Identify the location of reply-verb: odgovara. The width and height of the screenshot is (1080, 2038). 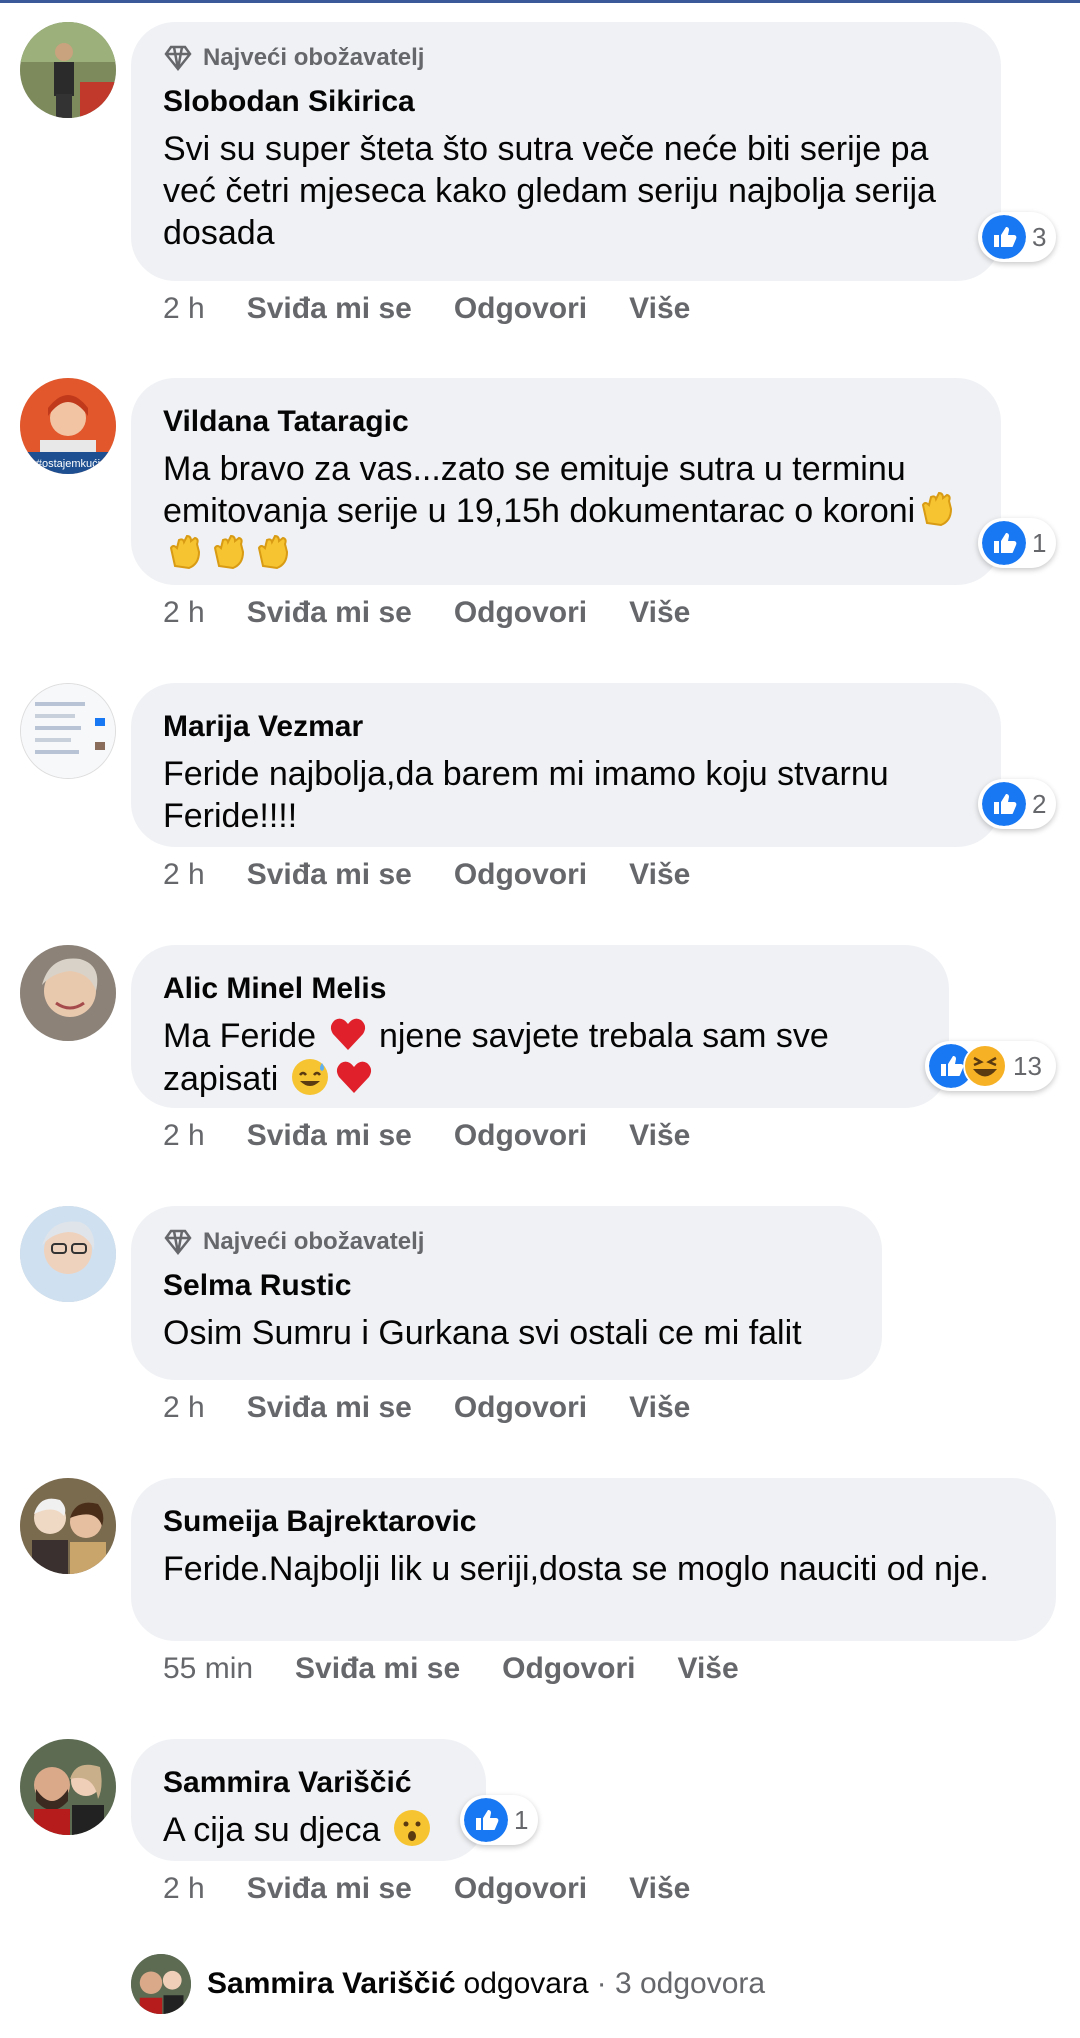
(526, 1983).